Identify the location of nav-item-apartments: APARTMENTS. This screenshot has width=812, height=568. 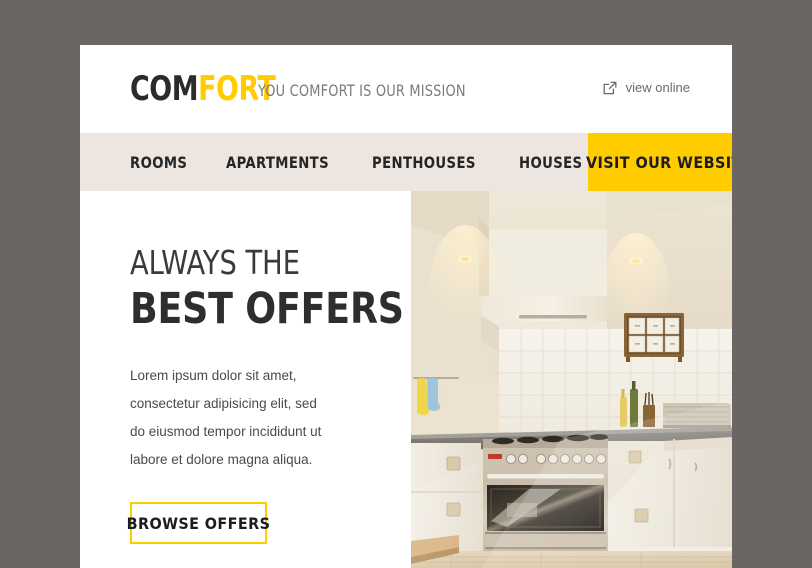
(277, 162).